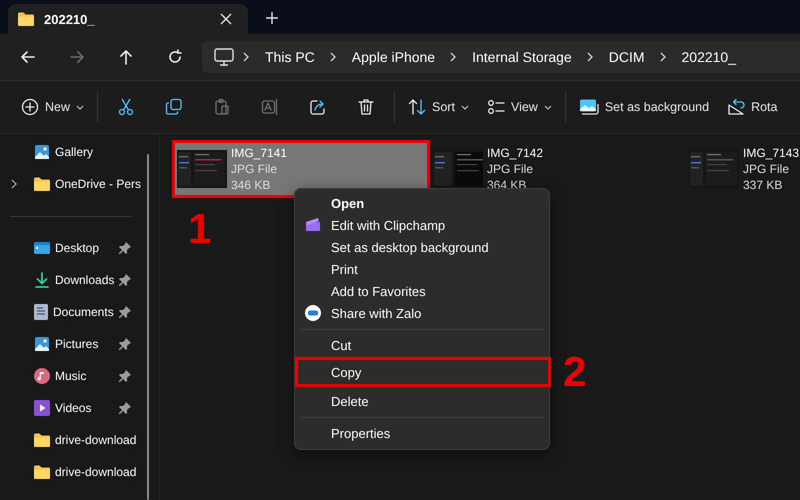 This screenshot has height=500, width=800. What do you see at coordinates (28, 57) in the screenshot?
I see `back-arrow-icon` at bounding box center [28, 57].